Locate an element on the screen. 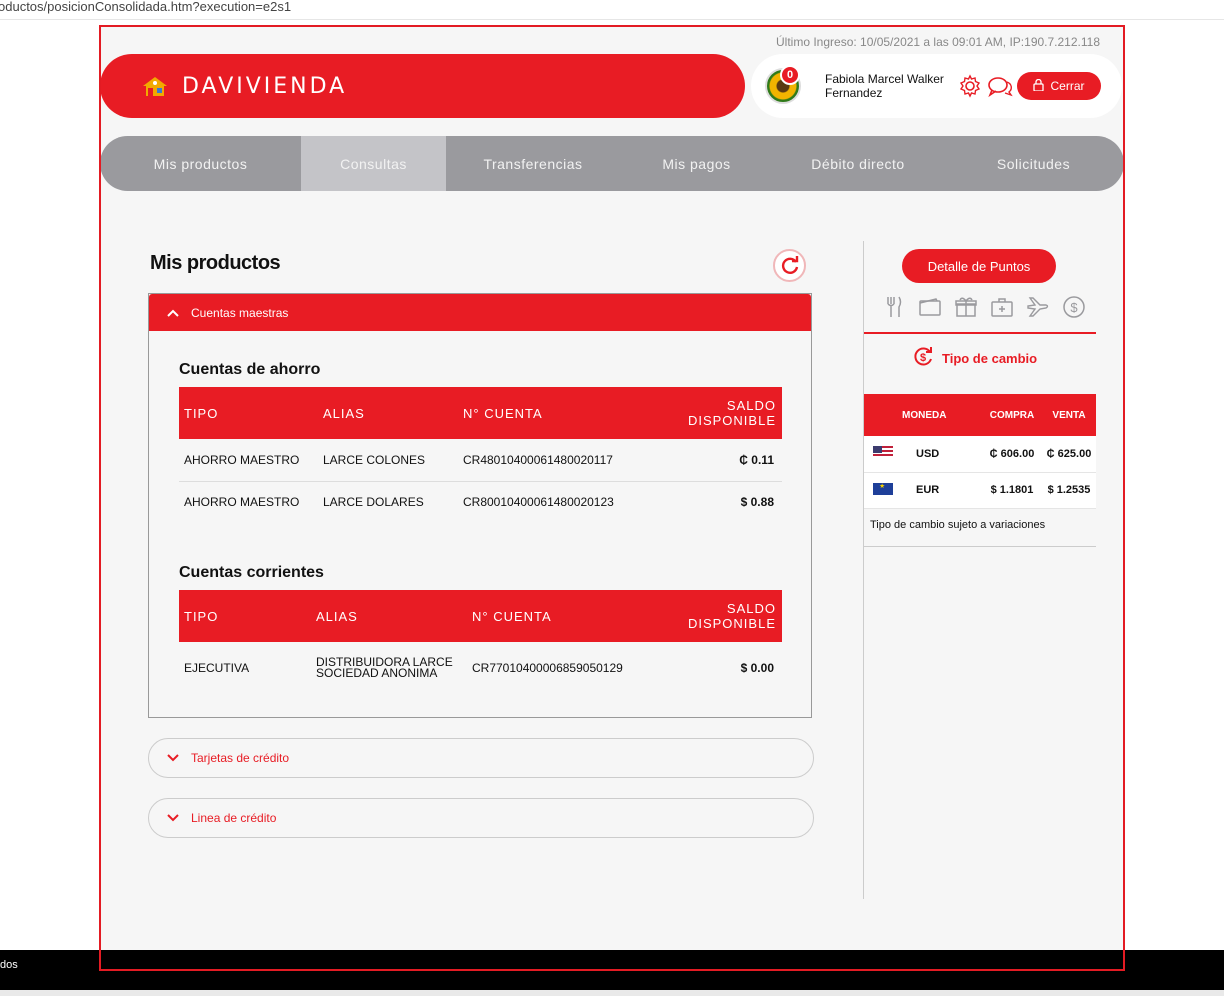  page-title: Mis productos is located at coordinates (215, 263).